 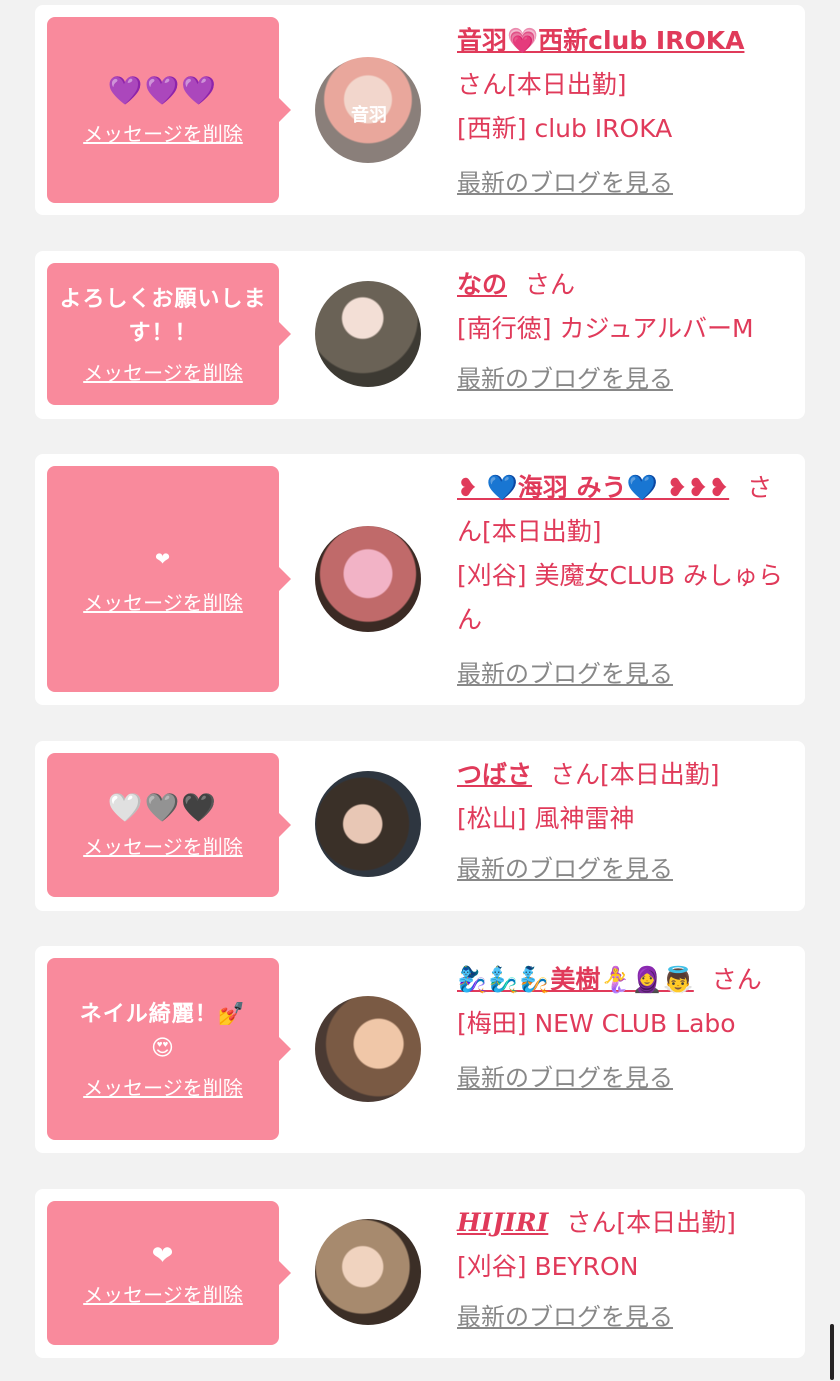 What do you see at coordinates (575, 979) in the screenshot?
I see `girl-name-link: 🧞‍♀️🧞‍♂️🧞美樹🧜‍♀️🧕👼` at bounding box center [575, 979].